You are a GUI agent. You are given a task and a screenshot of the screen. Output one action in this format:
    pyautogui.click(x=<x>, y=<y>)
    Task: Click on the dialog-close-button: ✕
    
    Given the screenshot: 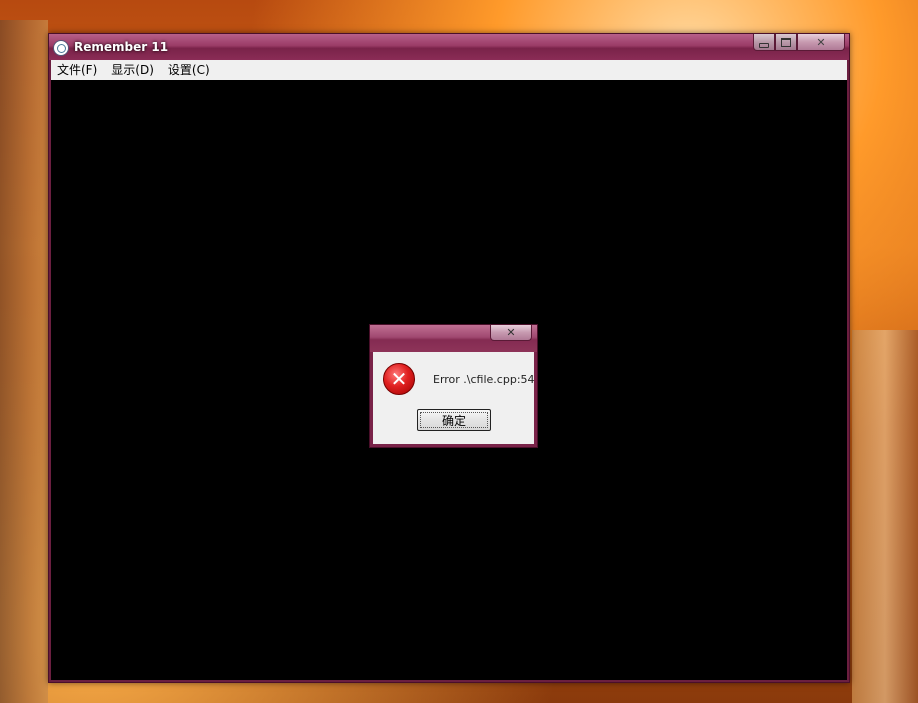 What is the action you would take?
    pyautogui.click(x=511, y=333)
    